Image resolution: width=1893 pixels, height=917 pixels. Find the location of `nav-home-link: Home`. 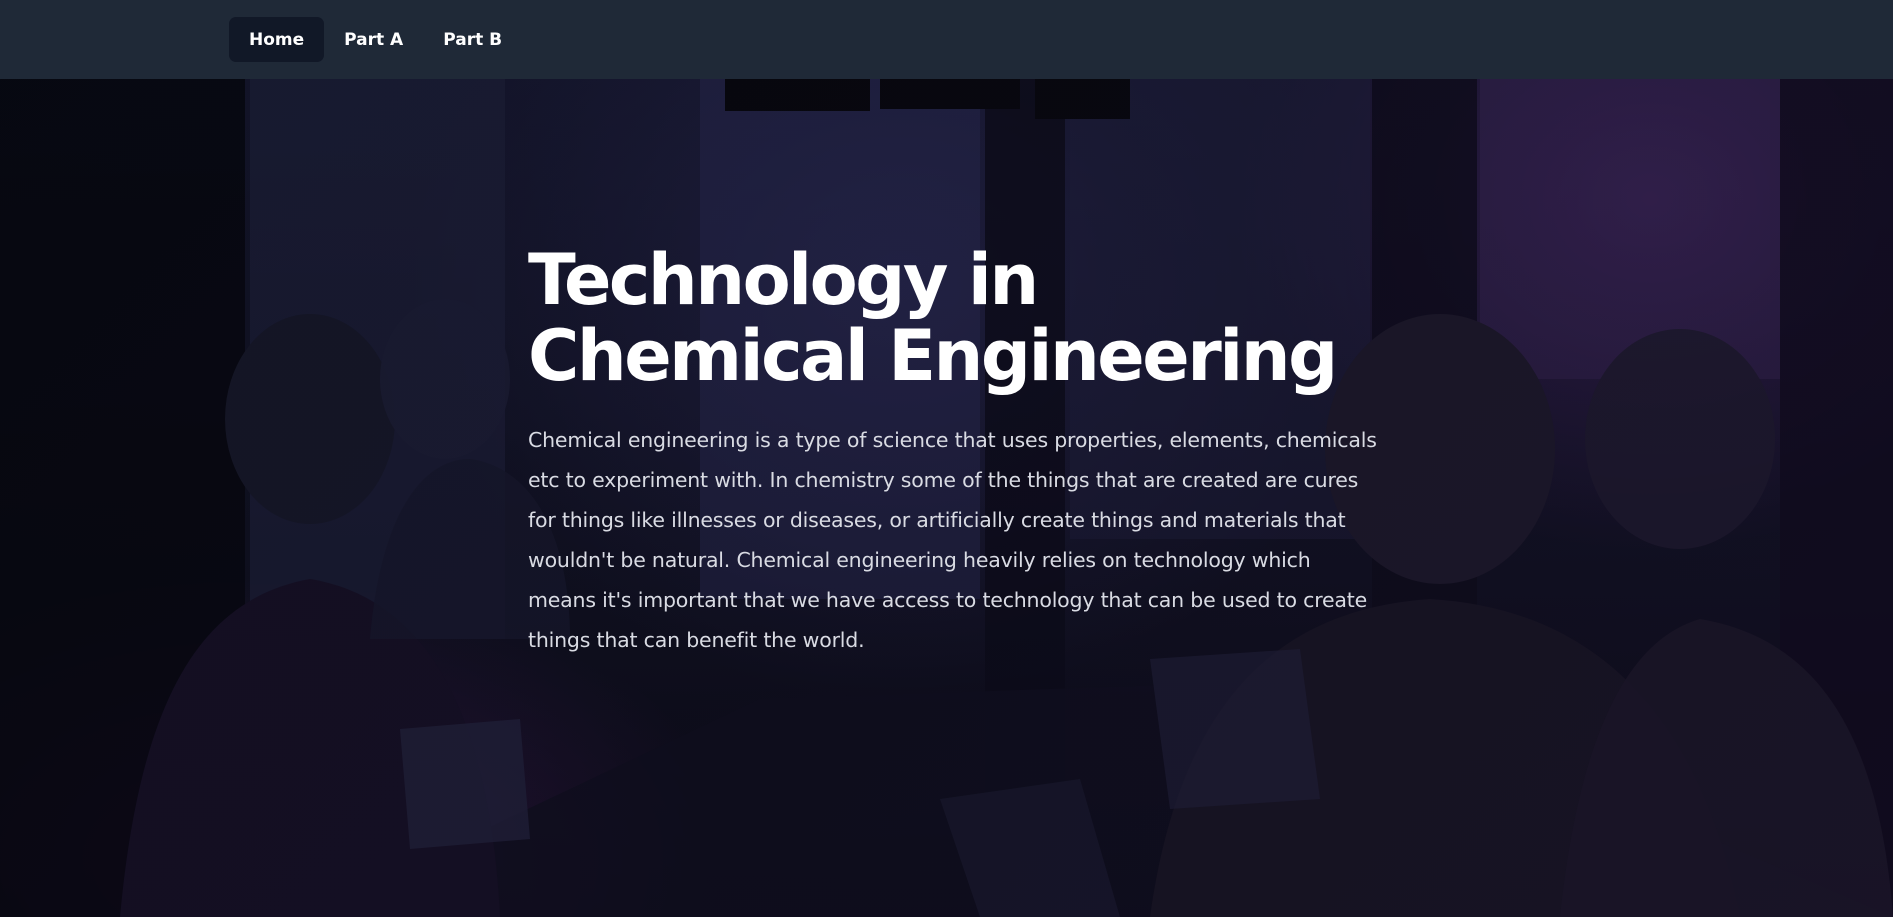

nav-home-link: Home is located at coordinates (277, 39).